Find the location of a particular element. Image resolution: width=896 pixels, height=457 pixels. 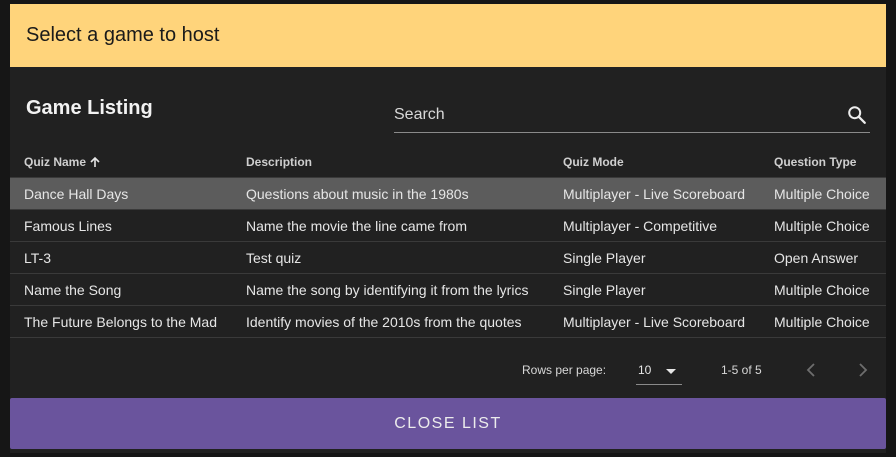

rows-per-page-value: 10 is located at coordinates (645, 370).